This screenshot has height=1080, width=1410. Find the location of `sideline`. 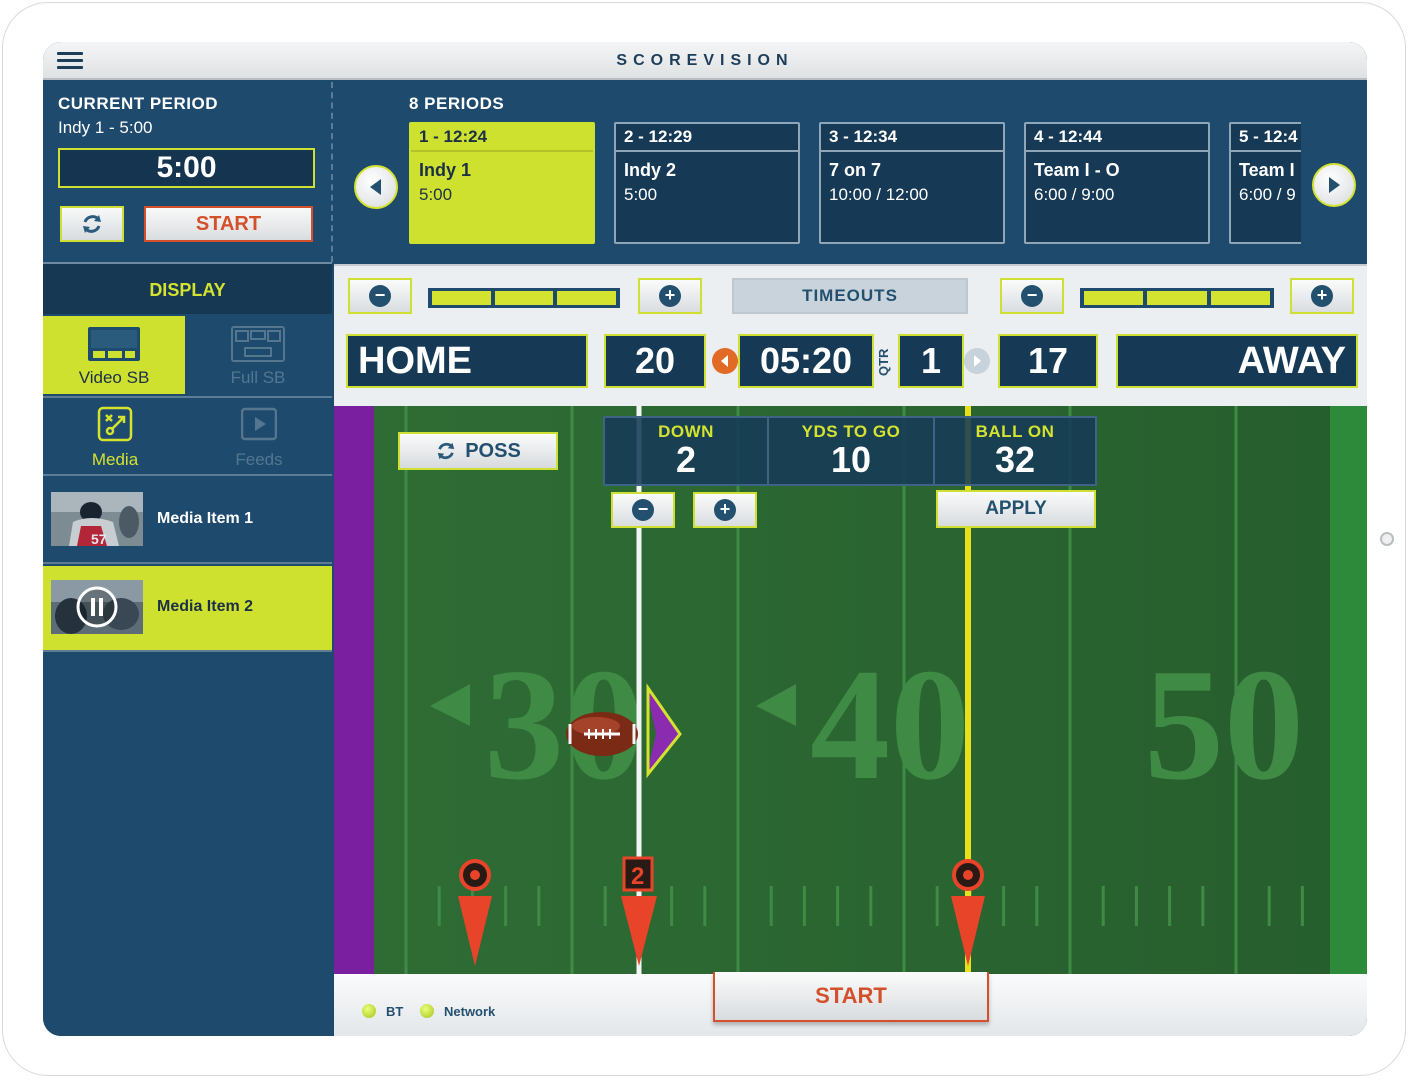

sideline is located at coordinates (1348, 690).